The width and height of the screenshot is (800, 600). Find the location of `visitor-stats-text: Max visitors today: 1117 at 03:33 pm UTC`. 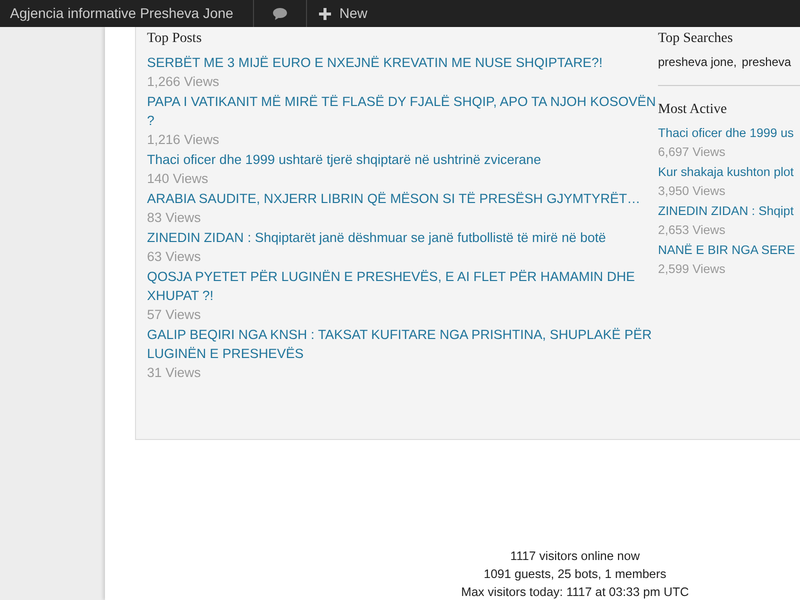

visitor-stats-text: Max visitors today: 1117 at 03:33 pm UTC is located at coordinates (575, 592).